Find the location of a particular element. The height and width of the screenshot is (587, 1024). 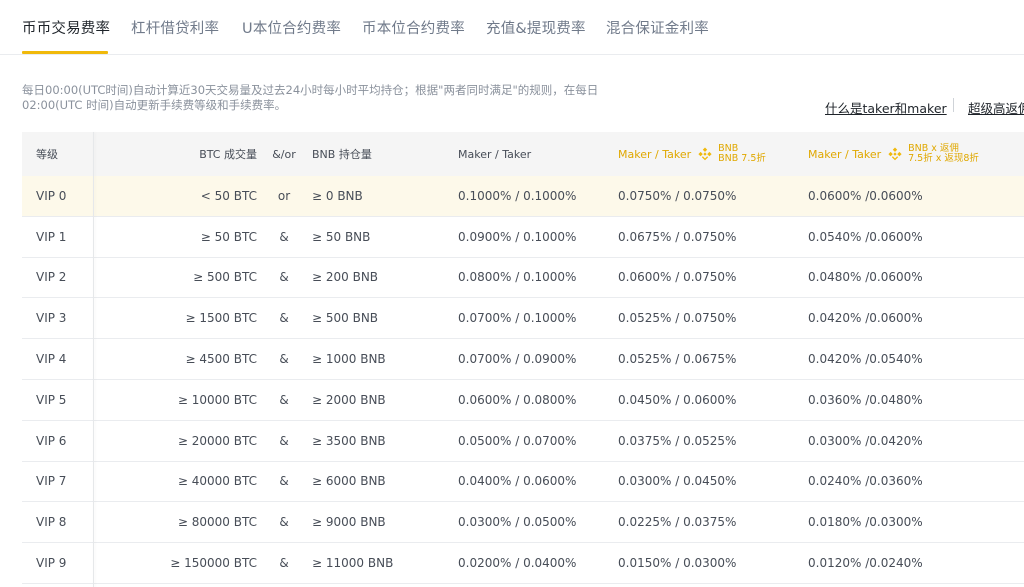

tab-usdm-futures-fee: U本位合约费率 is located at coordinates (291, 27).